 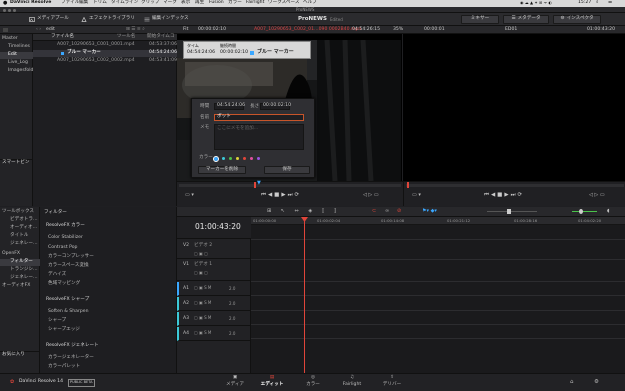 I want to click on menu-clip: クリップ, so click(x=150, y=3).